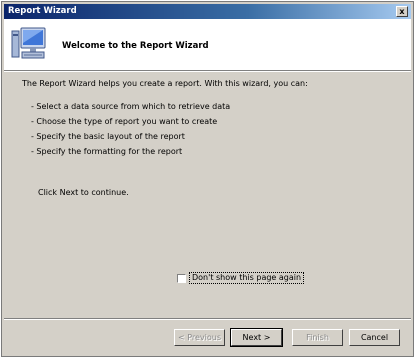 The width and height of the screenshot is (417, 360). What do you see at coordinates (135, 46) in the screenshot?
I see `banner-title: Welcome to the Report Wizard` at bounding box center [135, 46].